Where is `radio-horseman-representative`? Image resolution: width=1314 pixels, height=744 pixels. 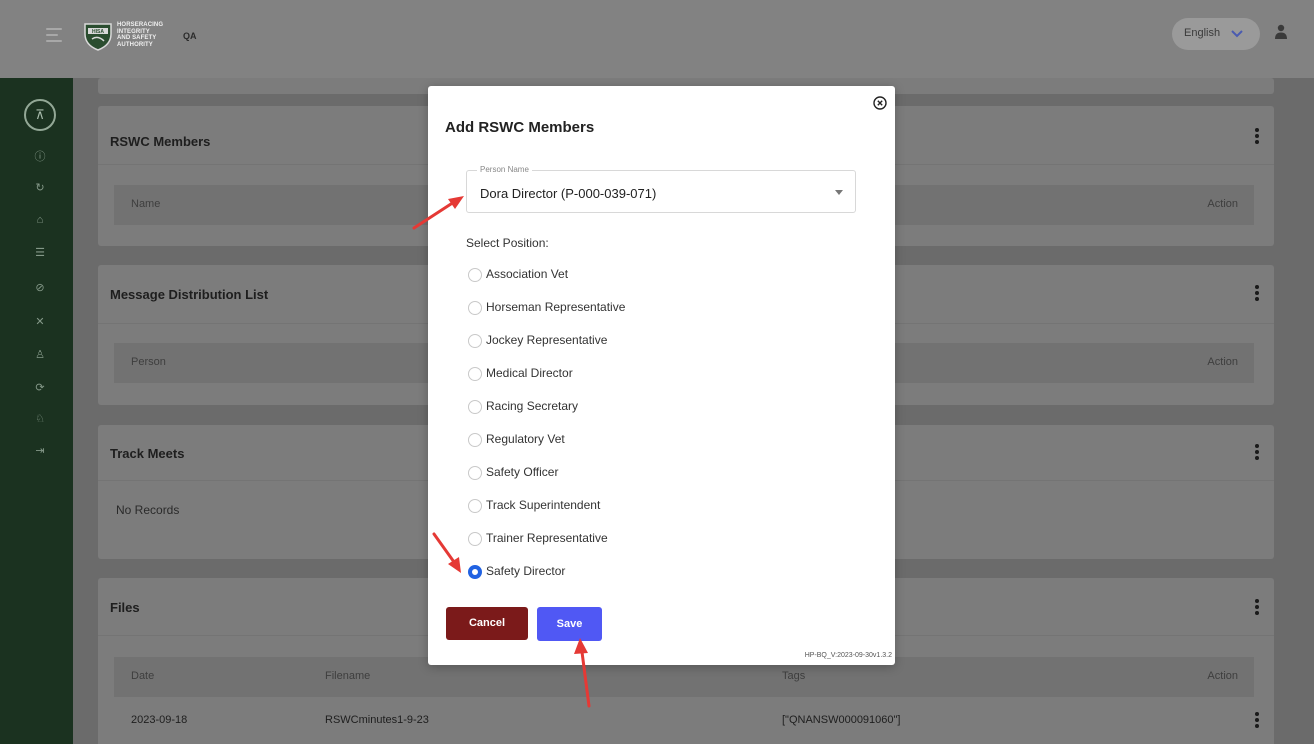 radio-horseman-representative is located at coordinates (475, 308).